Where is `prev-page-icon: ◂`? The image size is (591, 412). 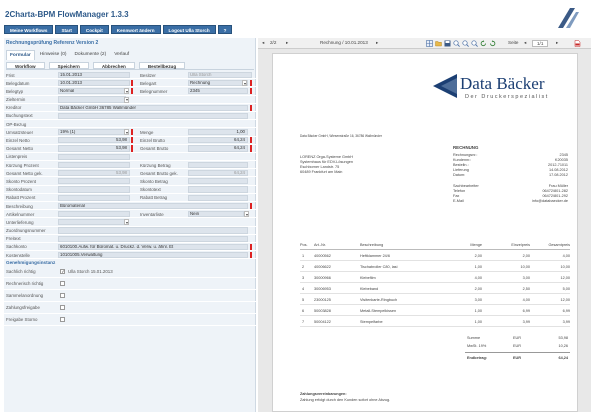 prev-page-icon: ◂ is located at coordinates (263, 43).